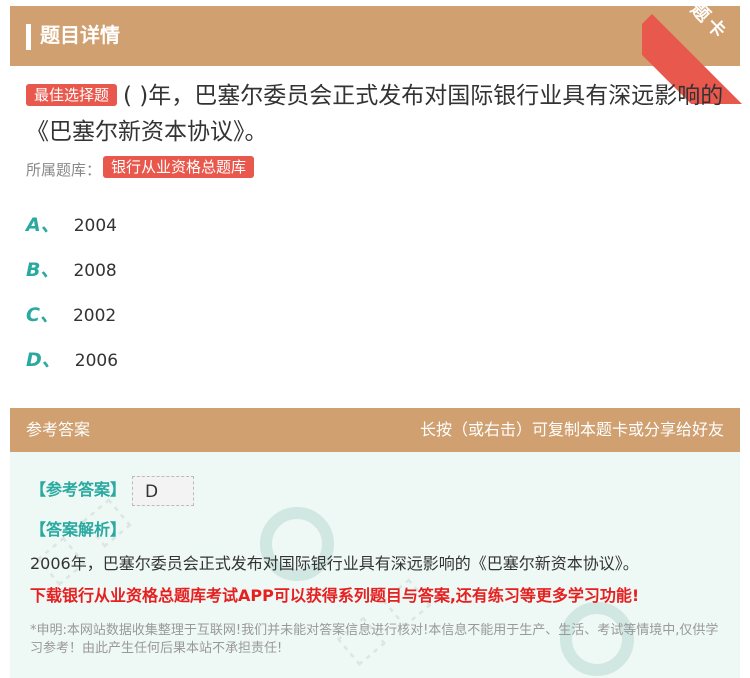  Describe the element at coordinates (163, 491) in the screenshot. I see `answer-value: D` at that location.